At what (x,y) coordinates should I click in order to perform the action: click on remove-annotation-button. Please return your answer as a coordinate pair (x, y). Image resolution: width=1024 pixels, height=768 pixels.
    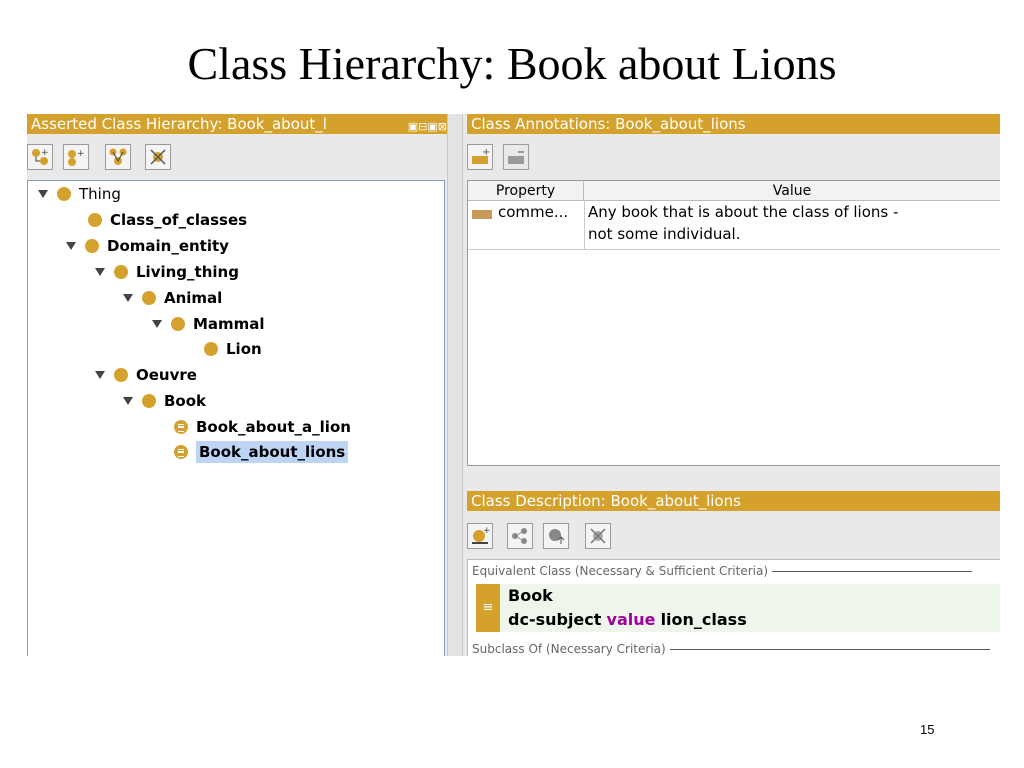
    Looking at the image, I should click on (516, 157).